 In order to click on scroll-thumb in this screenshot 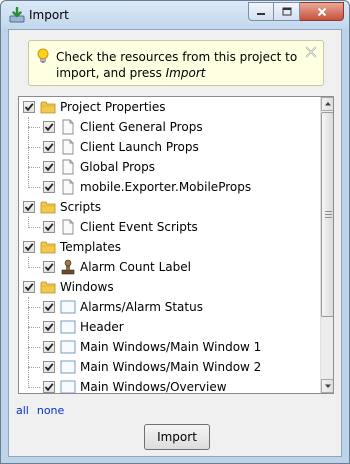, I will do `click(327, 214)`.